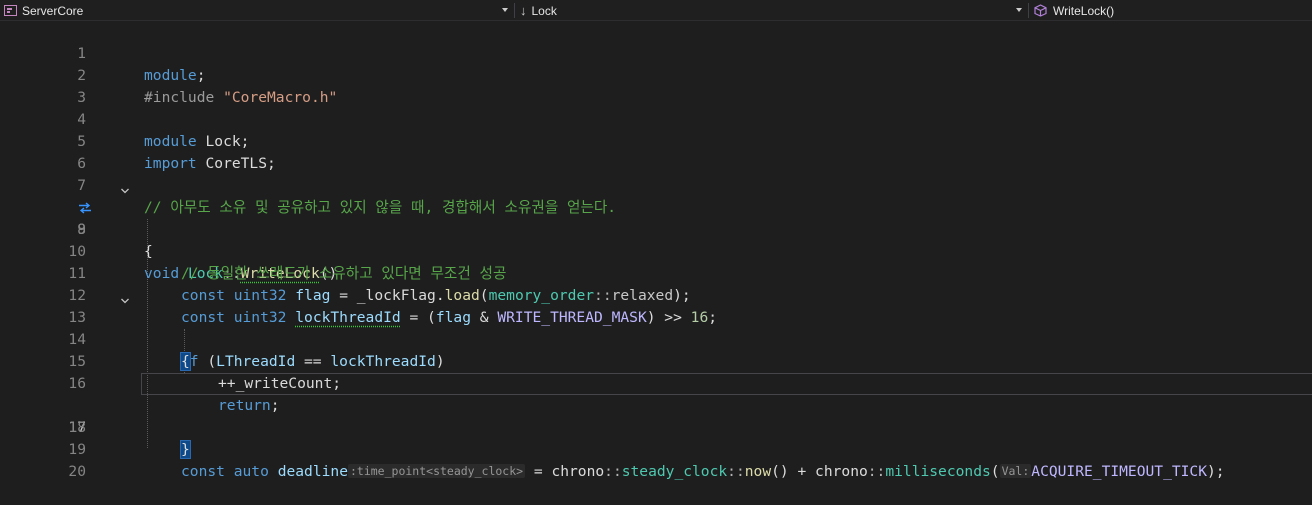  Describe the element at coordinates (771, 10) in the screenshot. I see `scope-dropdown: ↓ Lock` at that location.